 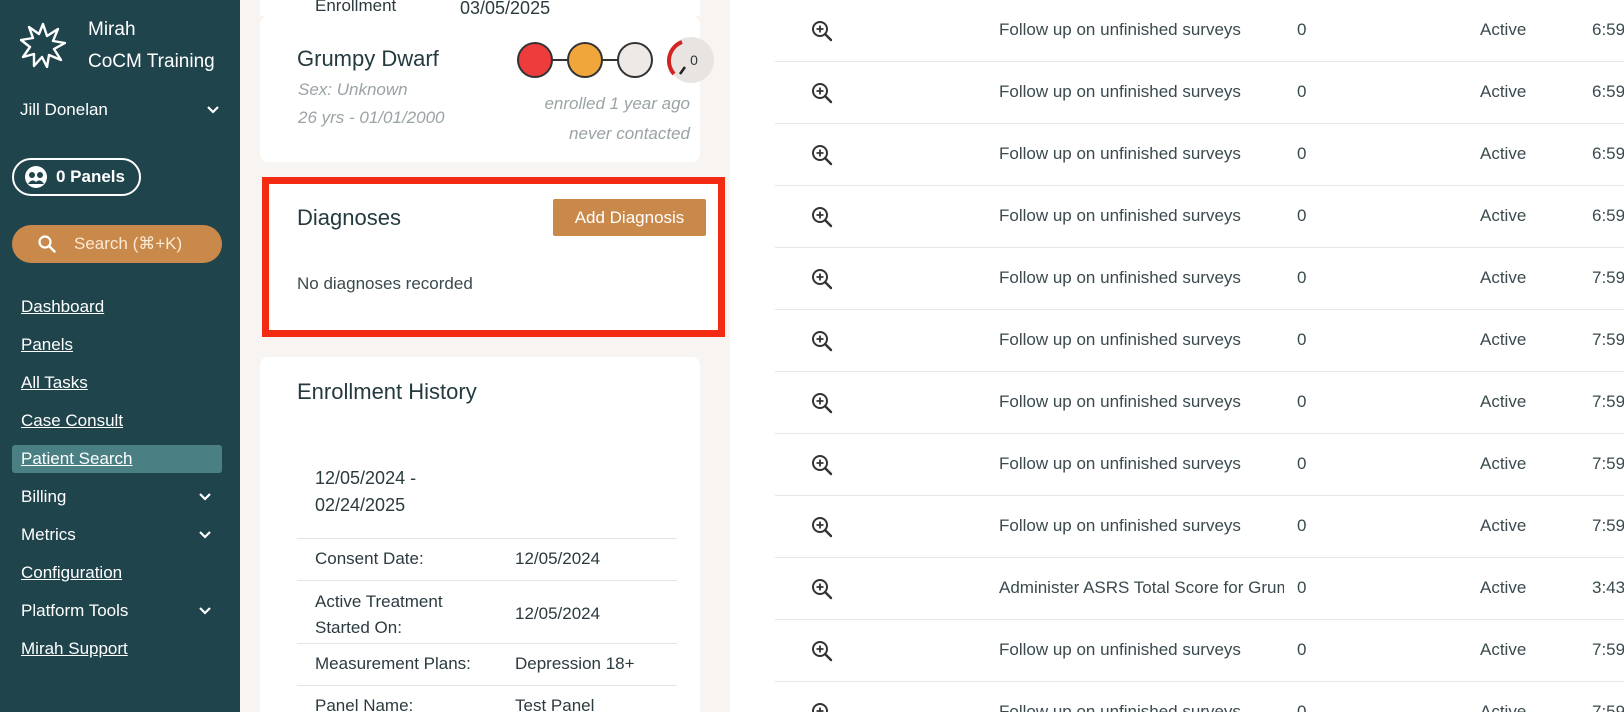 What do you see at coordinates (43, 45) in the screenshot?
I see `mirah-logo-icon` at bounding box center [43, 45].